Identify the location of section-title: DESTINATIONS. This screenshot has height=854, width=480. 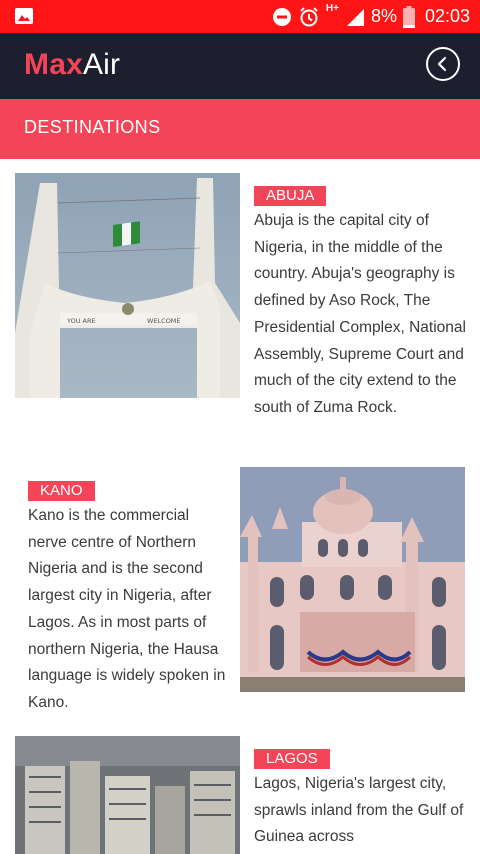
(92, 127).